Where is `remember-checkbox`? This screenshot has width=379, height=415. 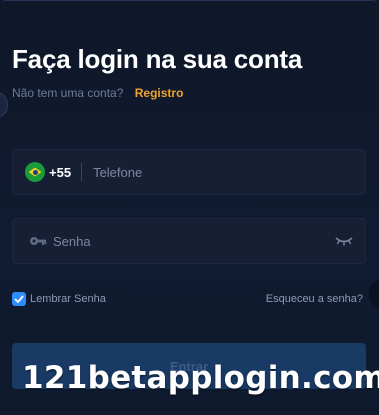
remember-checkbox is located at coordinates (19, 299).